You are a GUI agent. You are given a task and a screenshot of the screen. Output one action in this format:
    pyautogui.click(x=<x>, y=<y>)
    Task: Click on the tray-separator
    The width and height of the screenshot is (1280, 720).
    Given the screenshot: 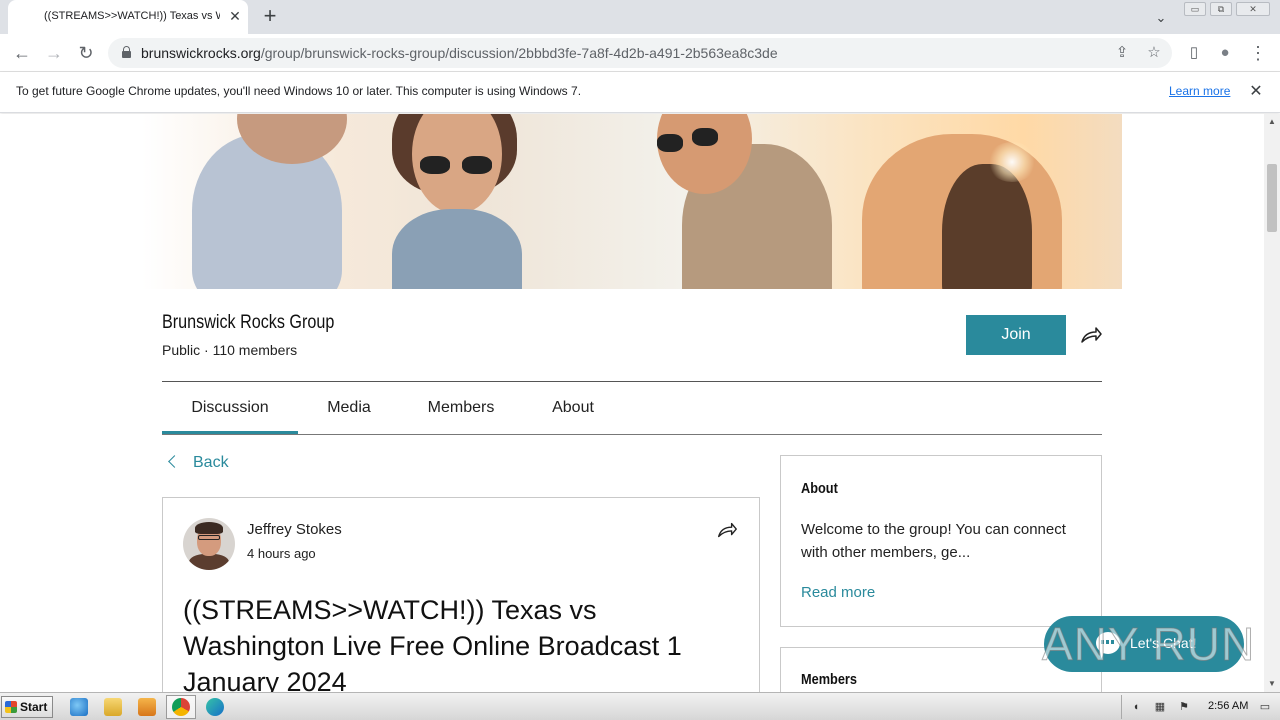 What is the action you would take?
    pyautogui.click(x=1121, y=707)
    